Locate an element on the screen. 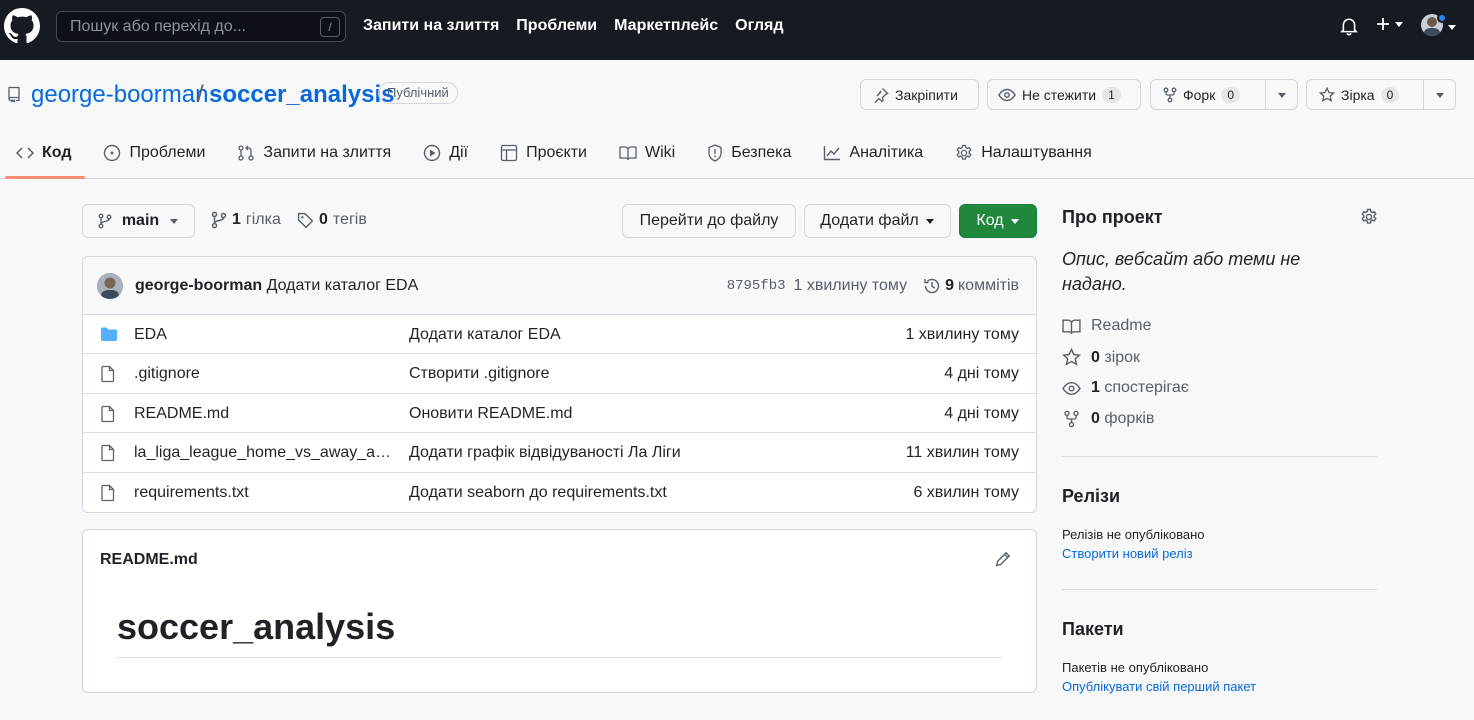  create-new-menu is located at coordinates (1389, 24).